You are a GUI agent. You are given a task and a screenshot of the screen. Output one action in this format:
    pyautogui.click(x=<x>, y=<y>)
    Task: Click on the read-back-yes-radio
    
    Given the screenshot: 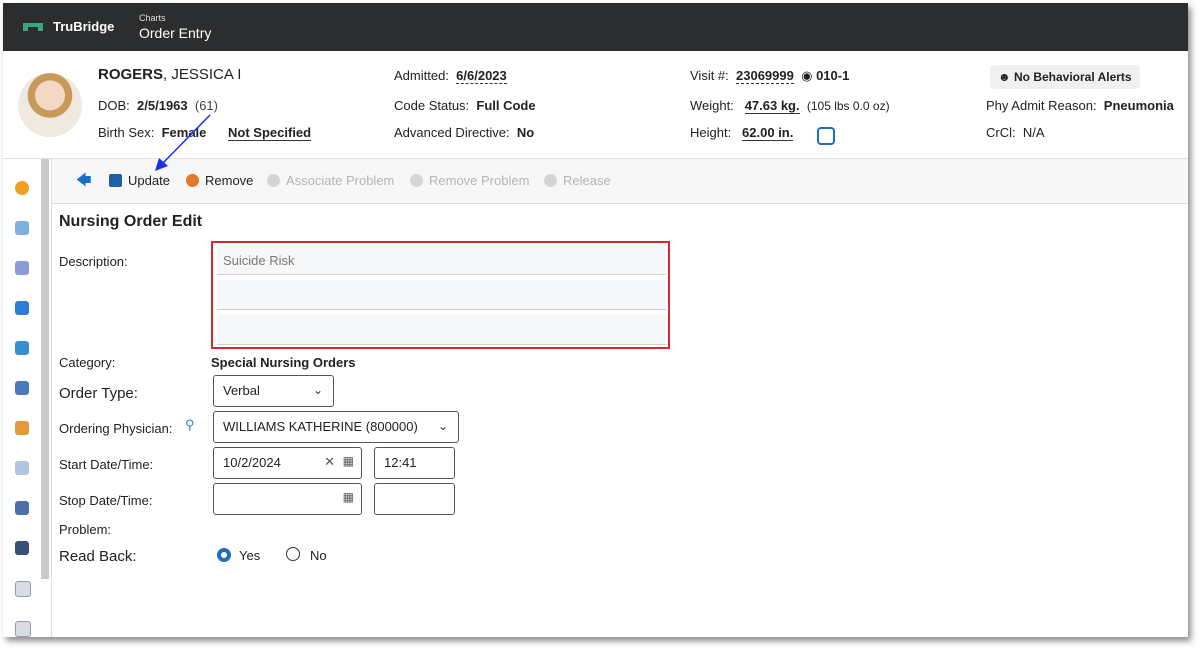 What is the action you would take?
    pyautogui.click(x=224, y=555)
    